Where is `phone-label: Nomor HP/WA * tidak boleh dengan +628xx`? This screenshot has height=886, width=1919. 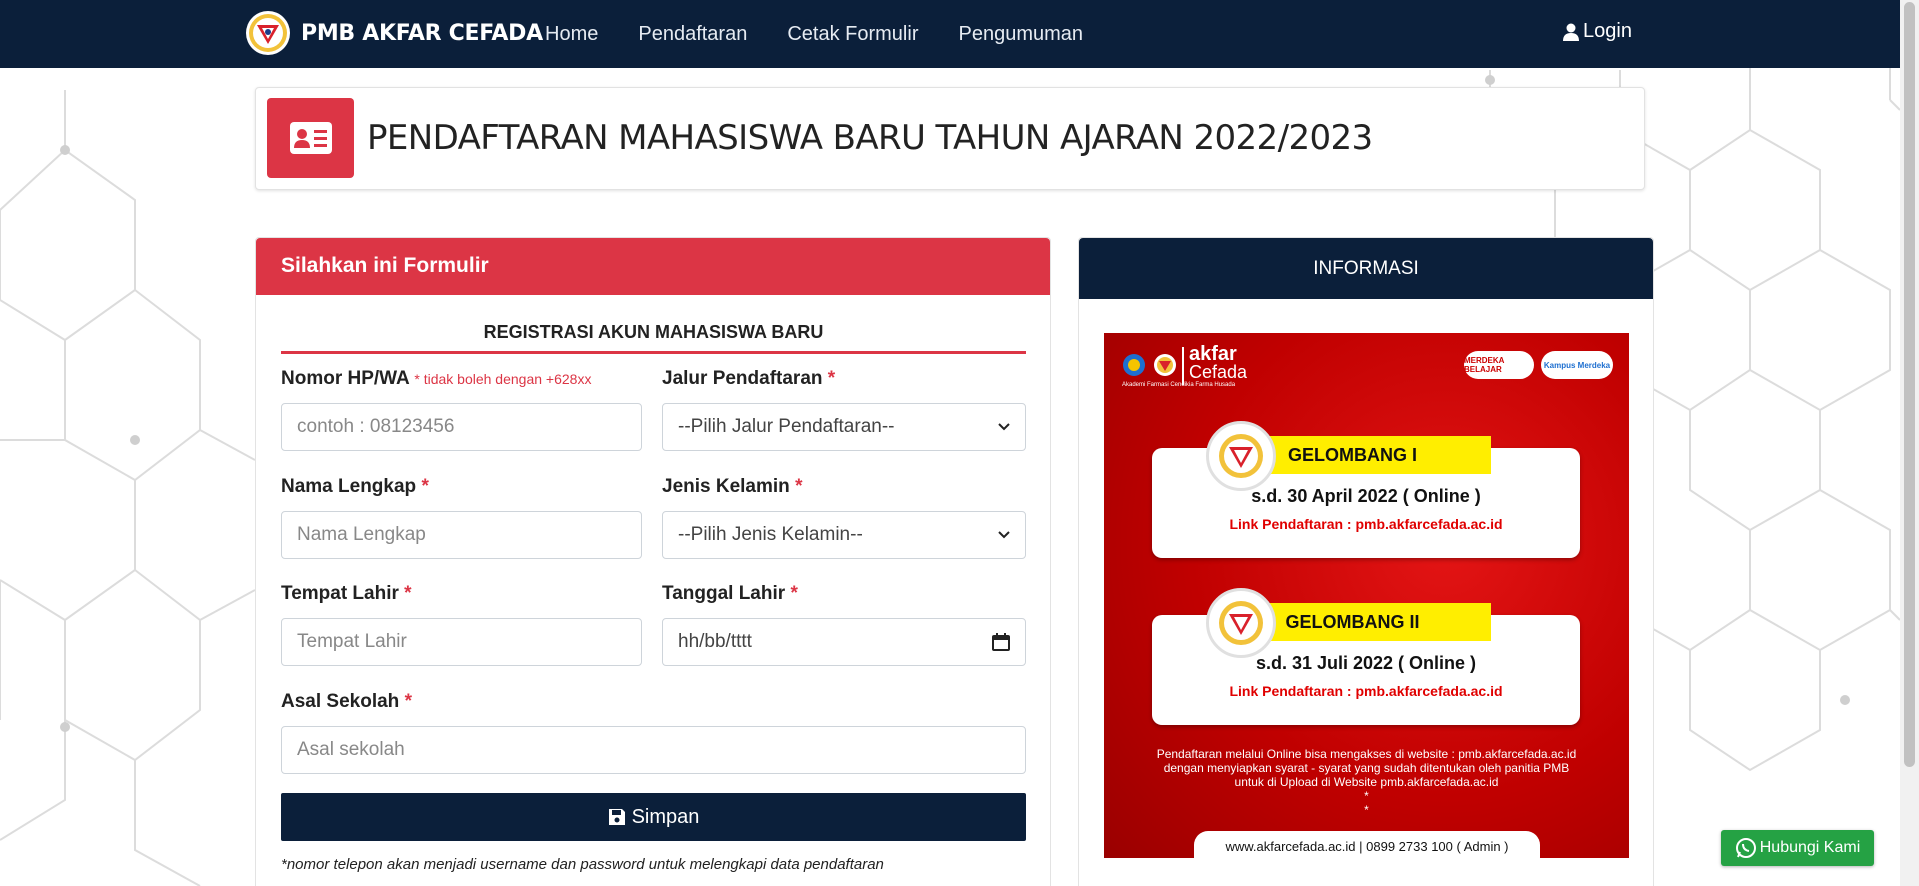
phone-label: Nomor HP/WA * tidak boleh dengan +628xx is located at coordinates (436, 379).